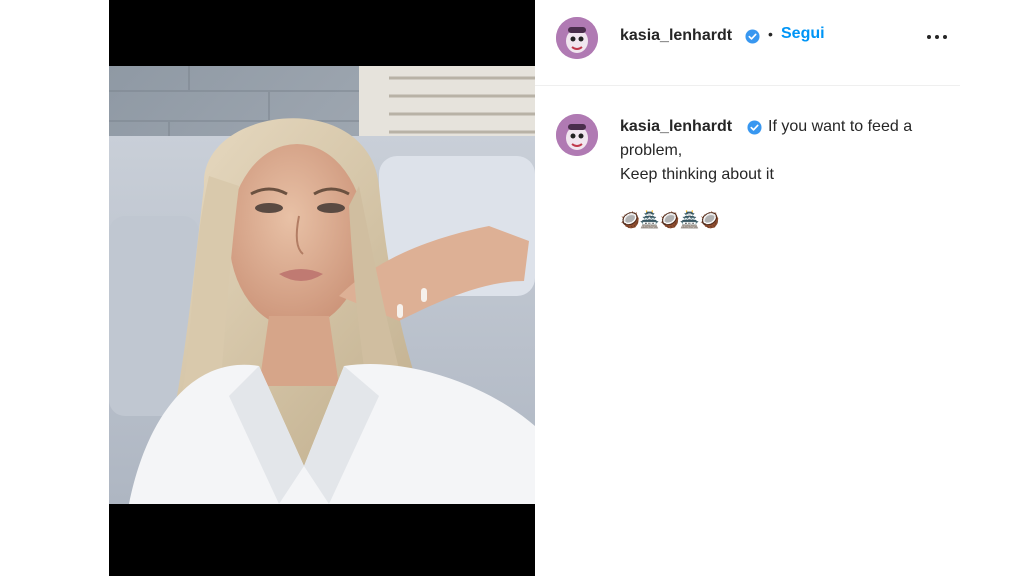 The width and height of the screenshot is (1024, 576). What do you see at coordinates (840, 126) in the screenshot?
I see `caption-text-line1: If you want to feed a` at bounding box center [840, 126].